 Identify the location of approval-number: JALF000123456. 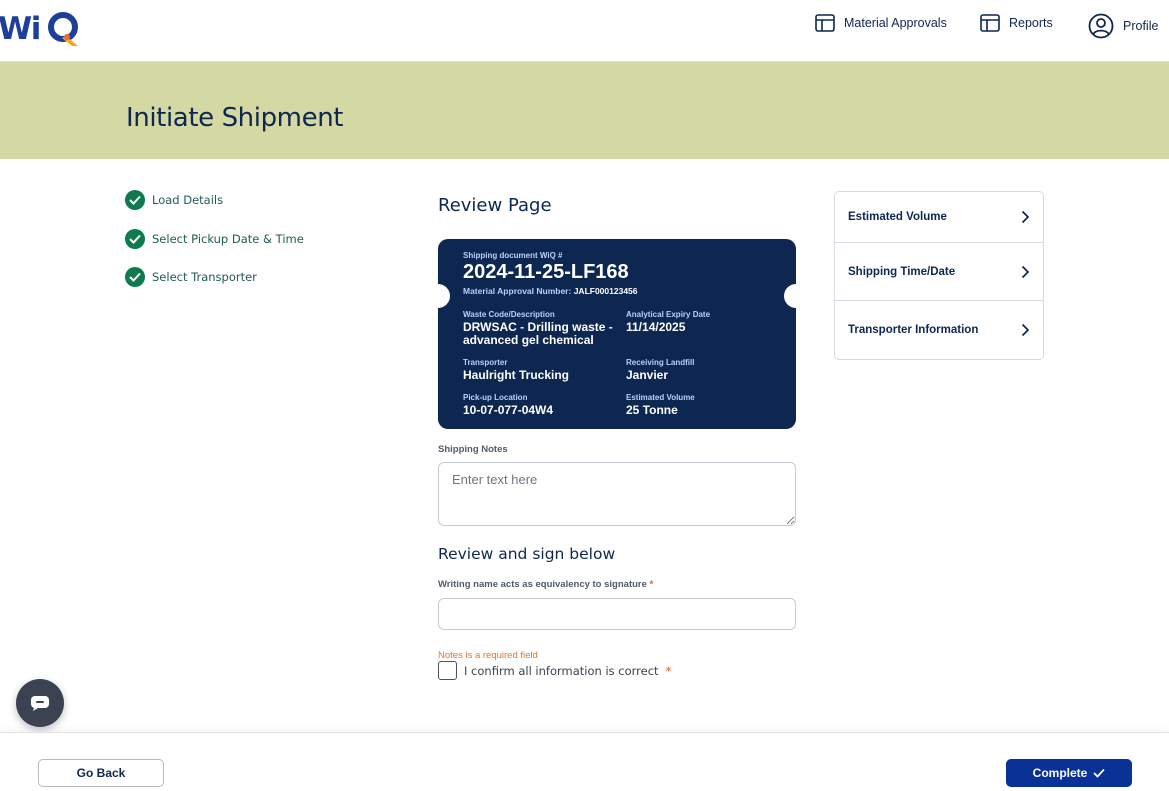
(605, 291).